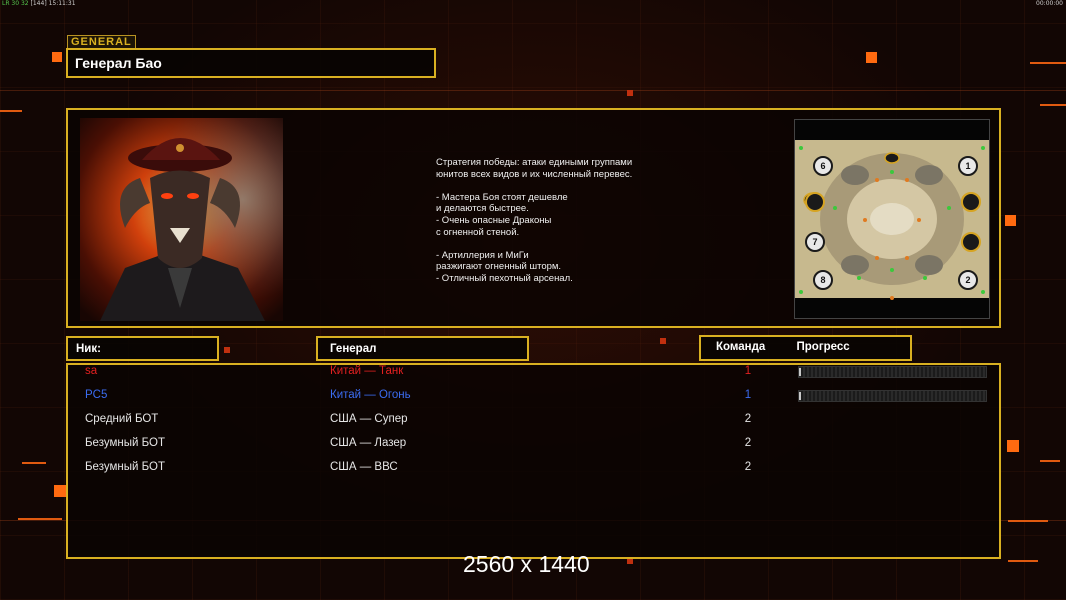  I want to click on player-row: Безумный БОТ США — ВВС 2, so click(533, 472).